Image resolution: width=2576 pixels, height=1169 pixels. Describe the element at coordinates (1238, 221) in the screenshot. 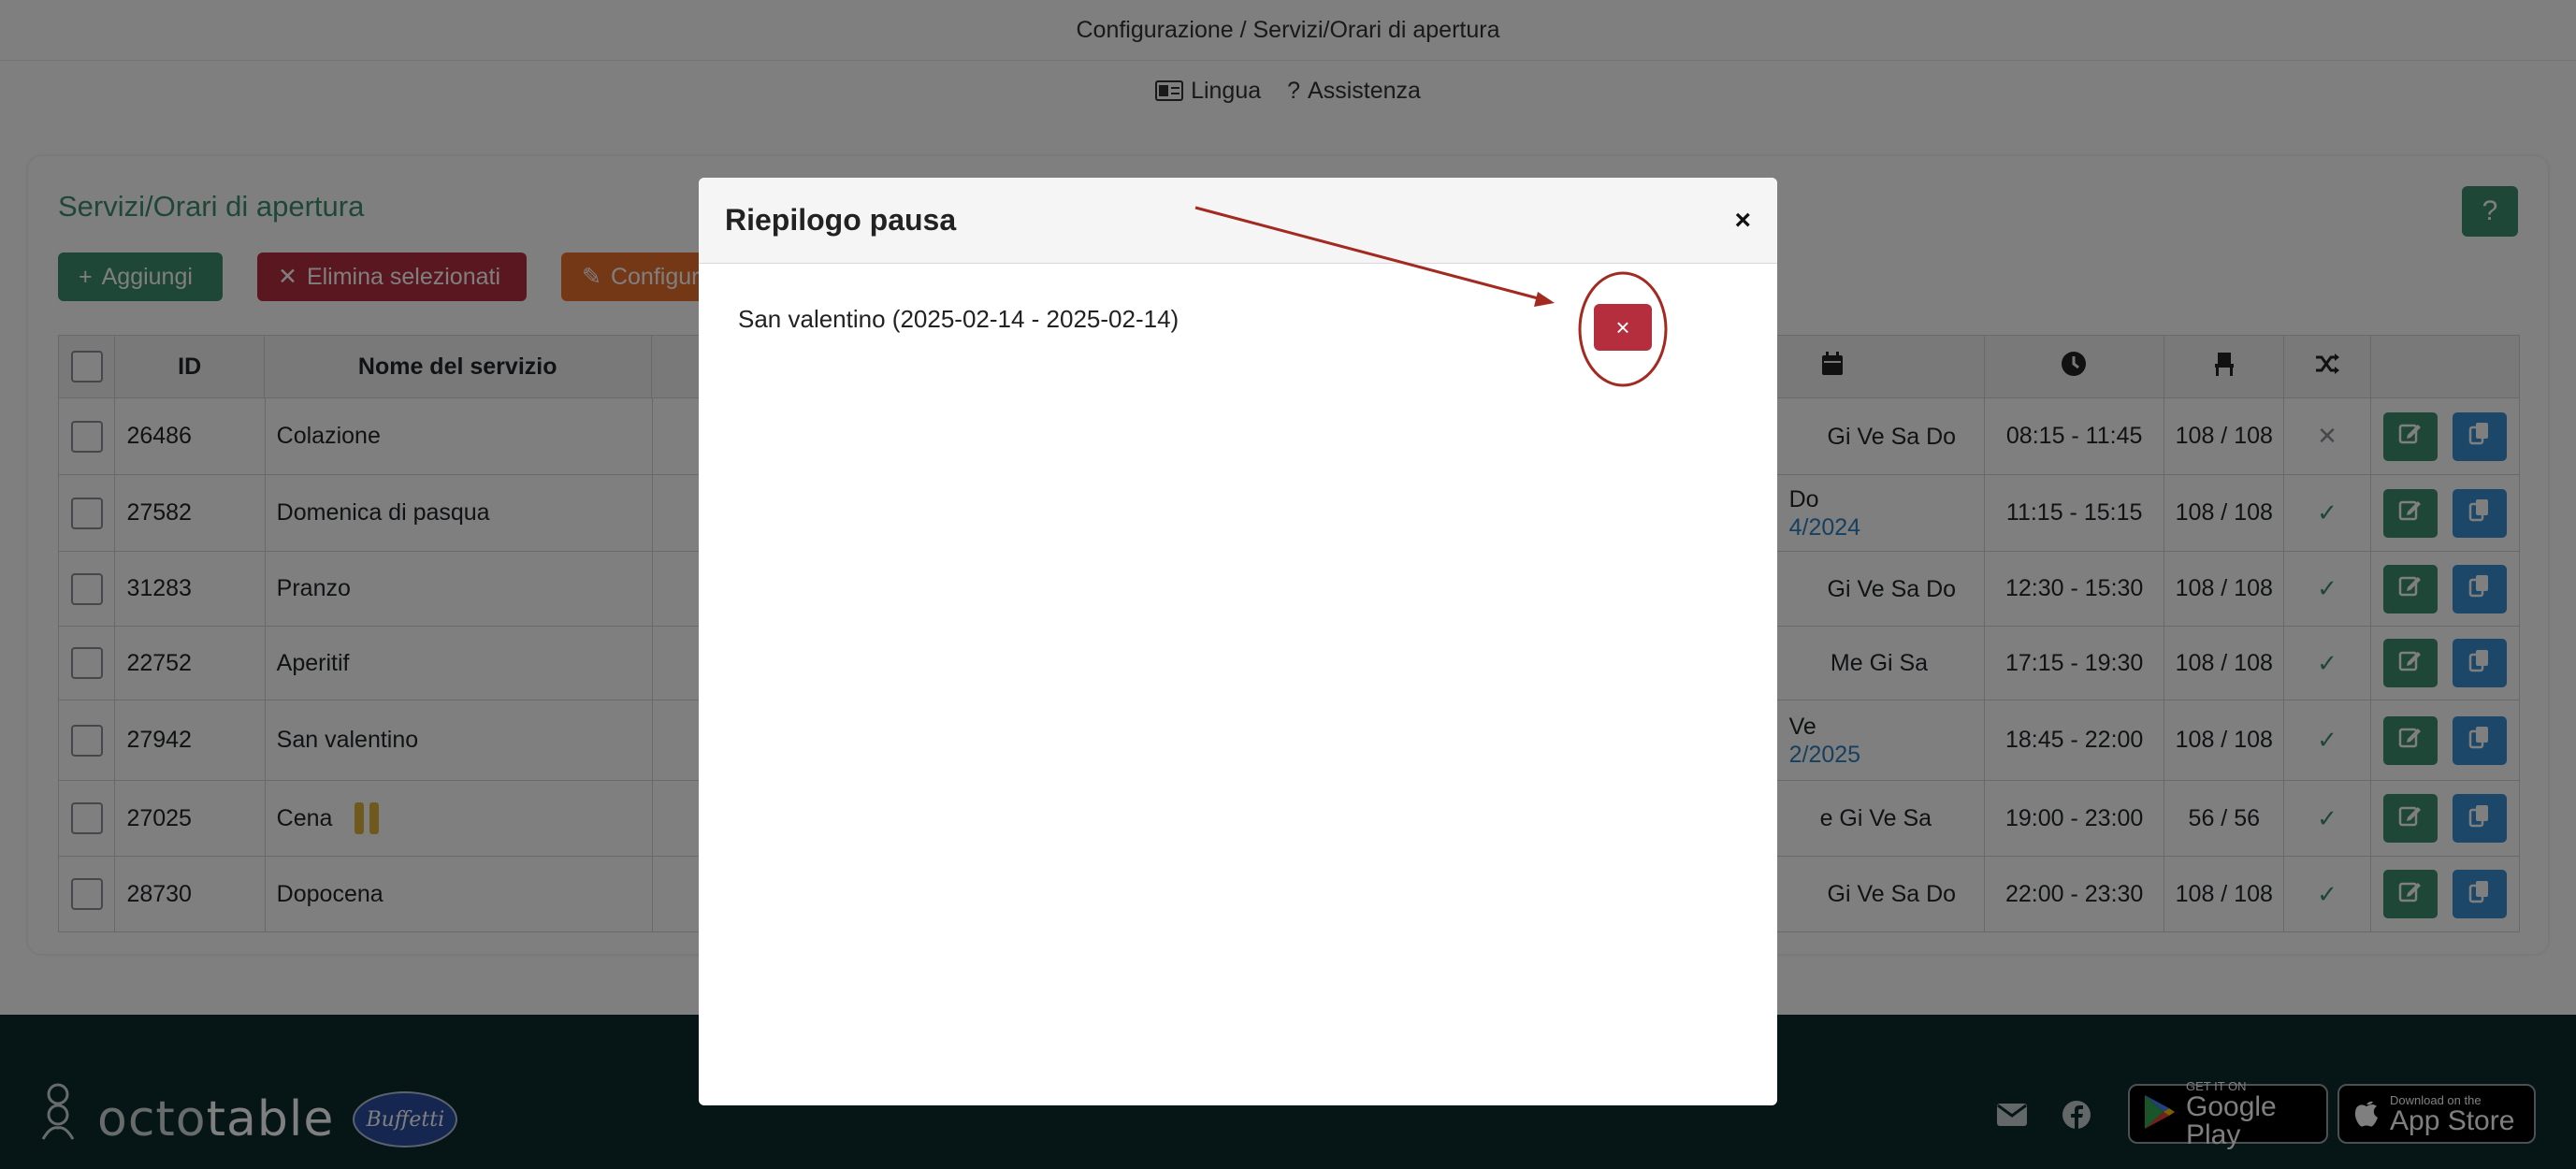

I see `modal-header: Riepilogo pausa ×` at that location.